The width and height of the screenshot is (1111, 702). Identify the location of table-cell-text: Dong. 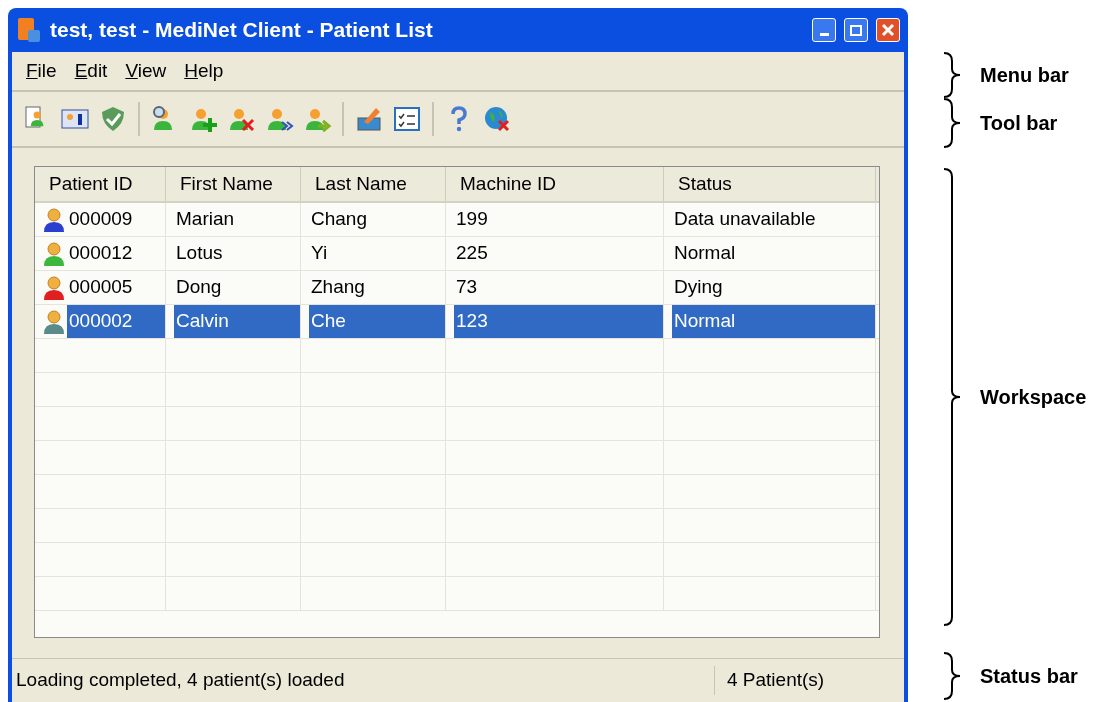
(199, 287).